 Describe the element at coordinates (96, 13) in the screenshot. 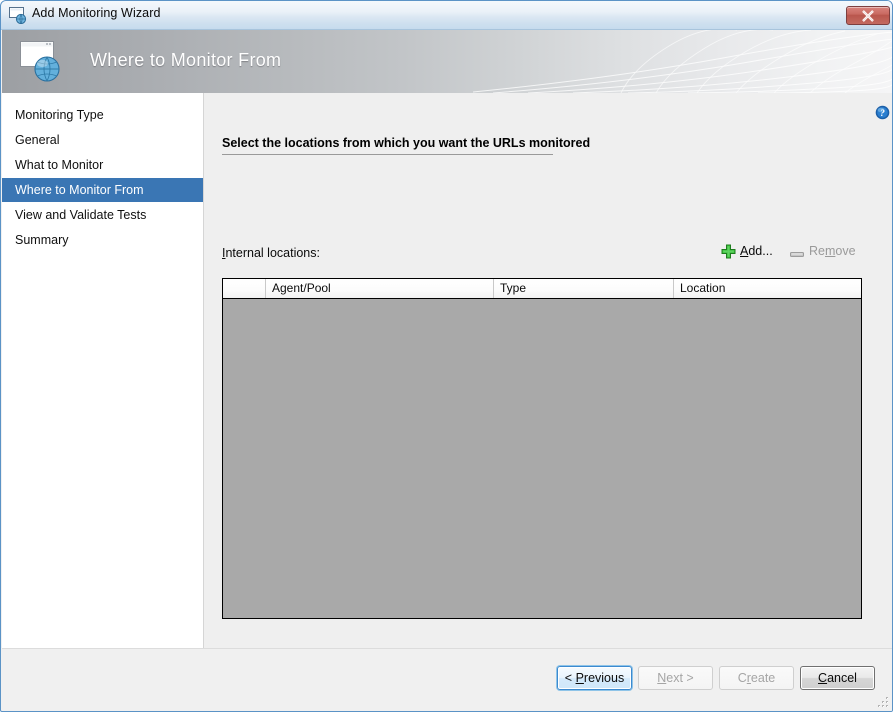

I see `window-title: Add Monitoring Wizard` at that location.